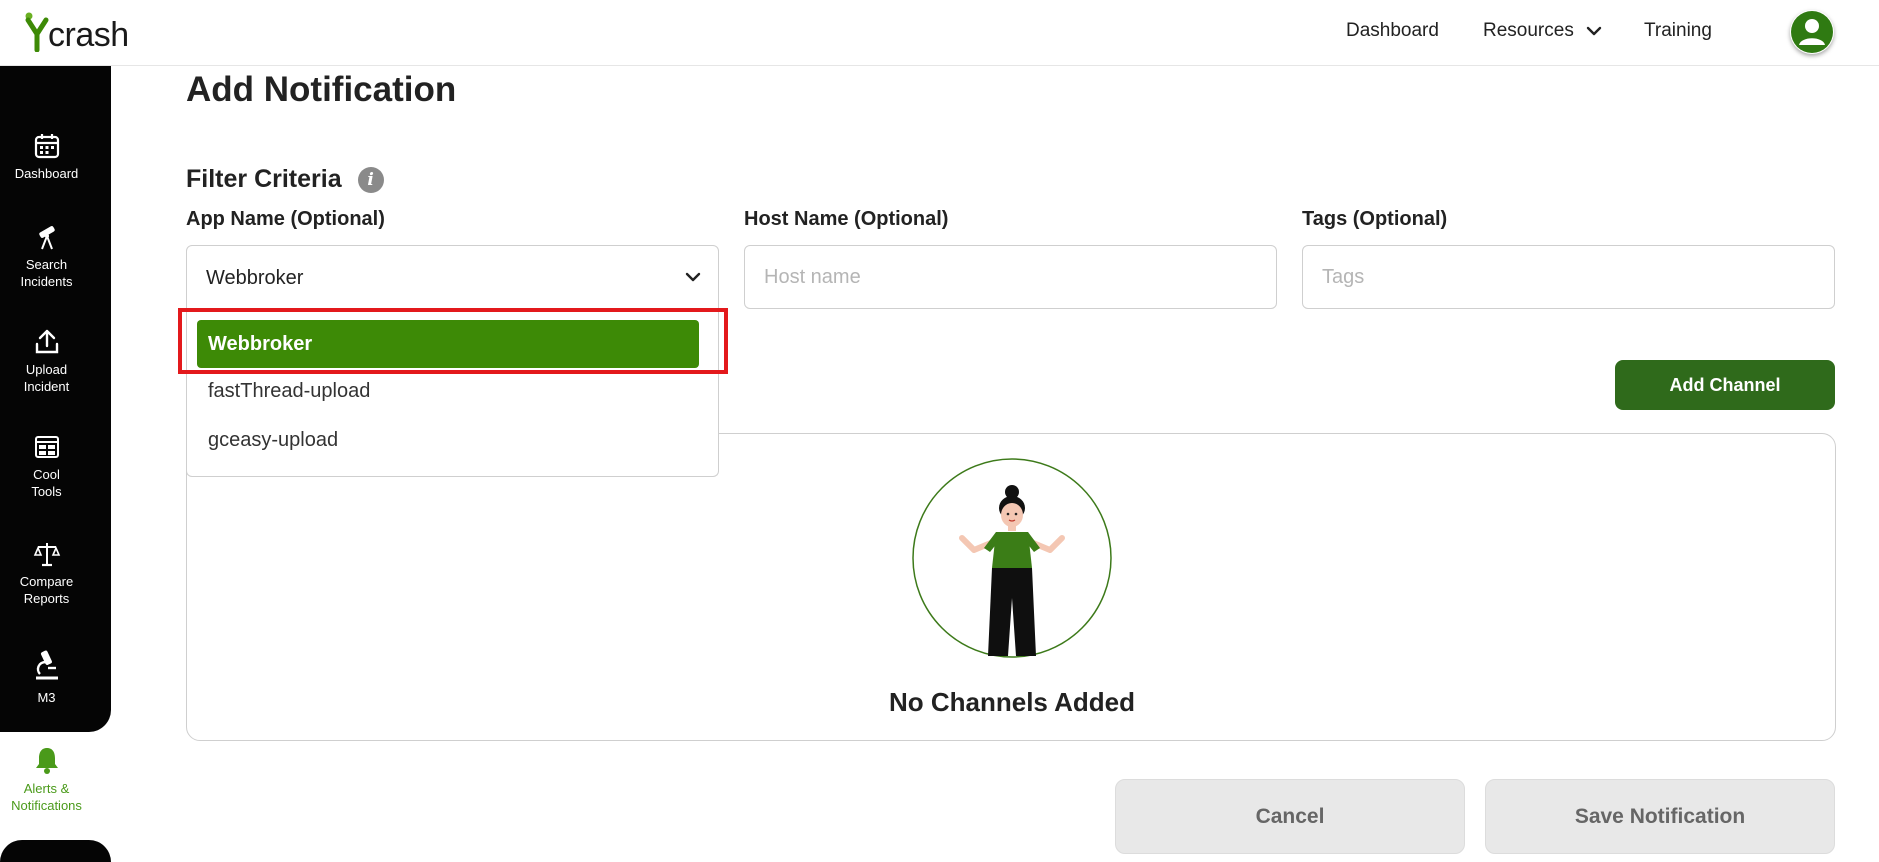 This screenshot has height=862, width=1879. I want to click on nav-dashboard-link: Dashboard, so click(1392, 31).